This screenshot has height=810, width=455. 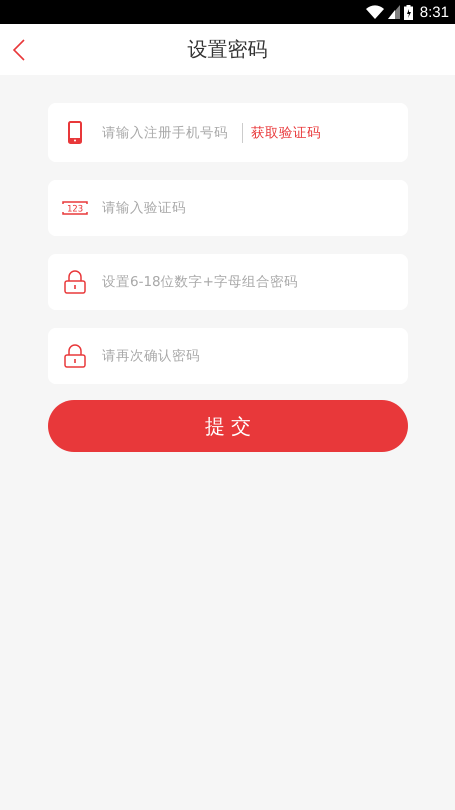 What do you see at coordinates (217, 208) in the screenshot?
I see `input-field: 请输入验证码` at bounding box center [217, 208].